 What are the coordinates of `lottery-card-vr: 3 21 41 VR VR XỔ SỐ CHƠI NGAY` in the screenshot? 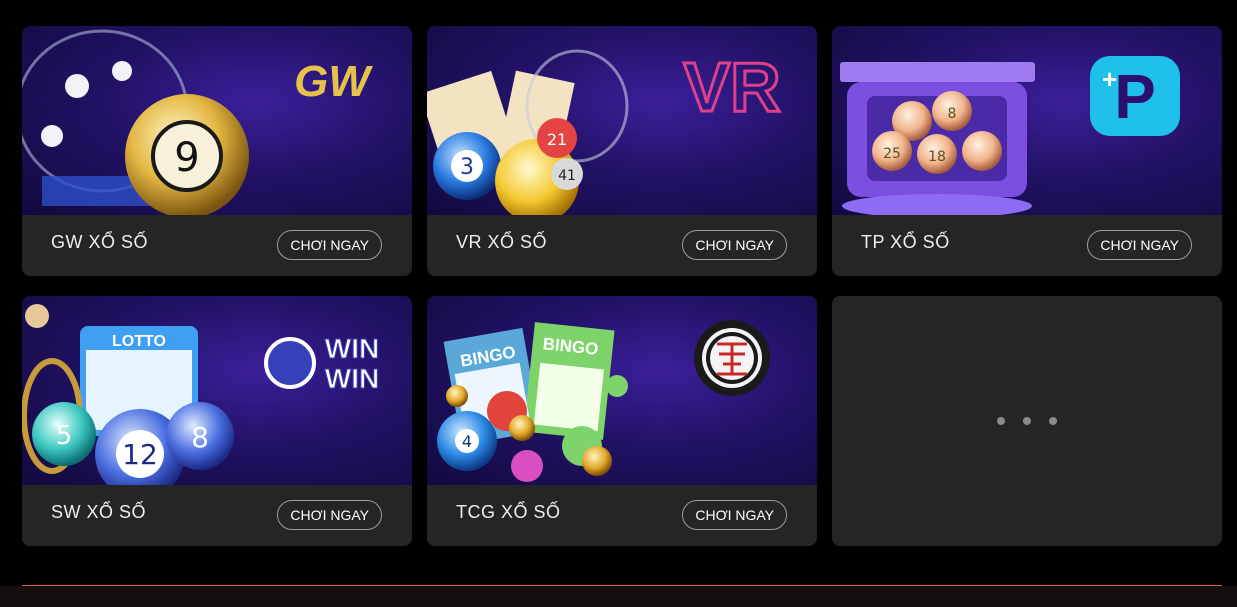 It's located at (622, 151).